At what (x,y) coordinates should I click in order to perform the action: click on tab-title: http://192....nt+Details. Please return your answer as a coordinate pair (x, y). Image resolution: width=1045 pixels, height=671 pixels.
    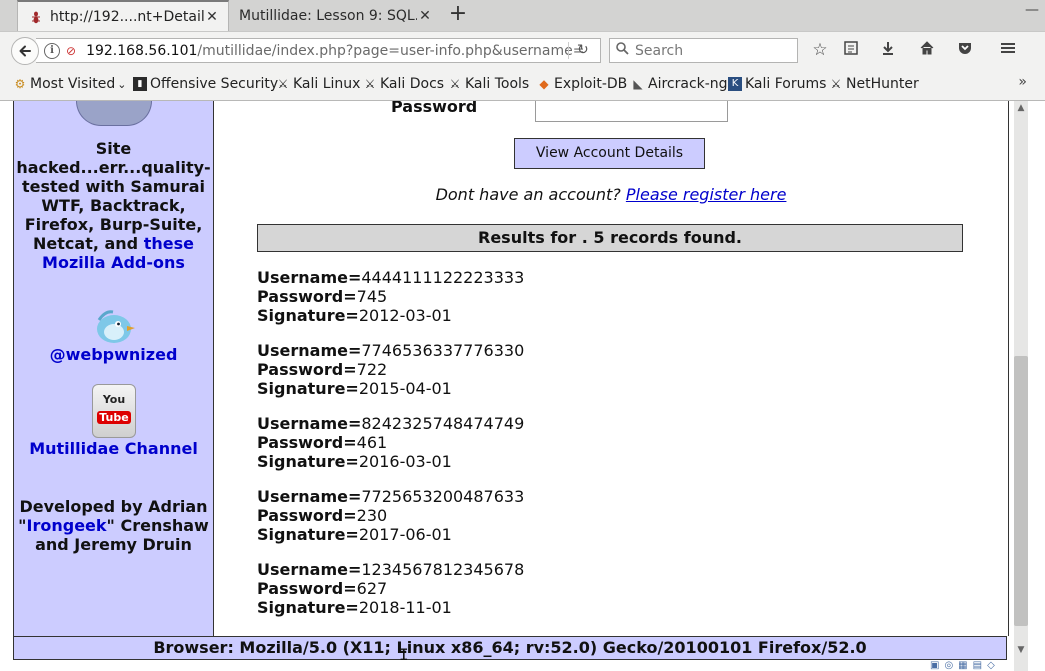
    Looking at the image, I should click on (127, 16).